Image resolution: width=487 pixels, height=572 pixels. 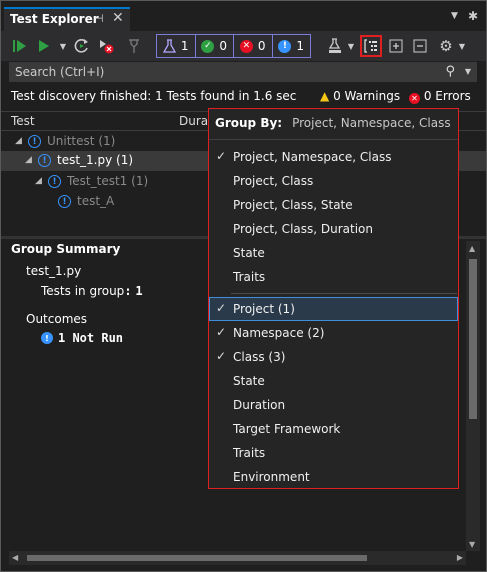 I want to click on search-input: Search (Ctrl+I), so click(x=59, y=72).